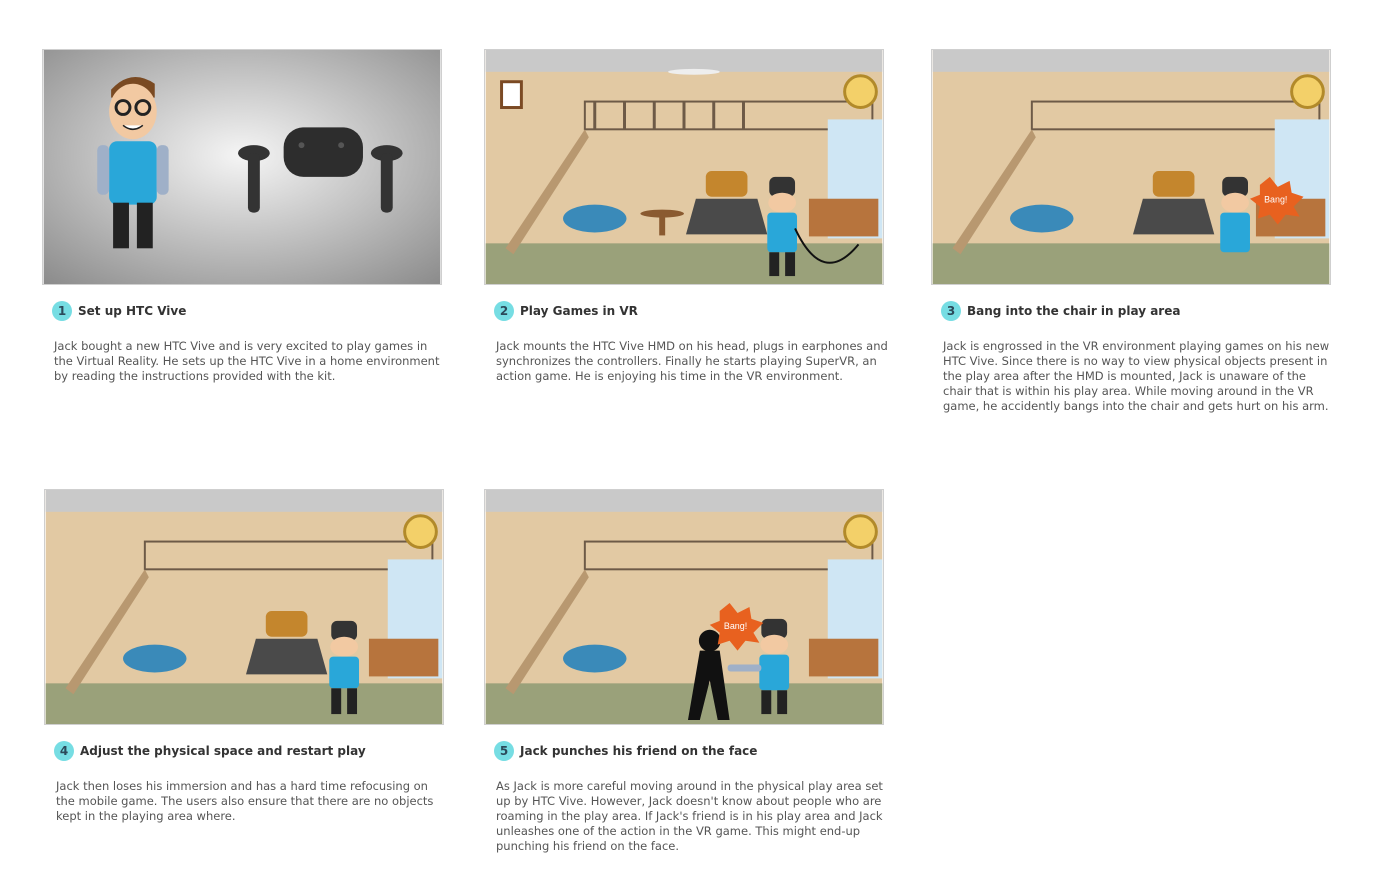  I want to click on step-number-badge: 3, so click(951, 311).